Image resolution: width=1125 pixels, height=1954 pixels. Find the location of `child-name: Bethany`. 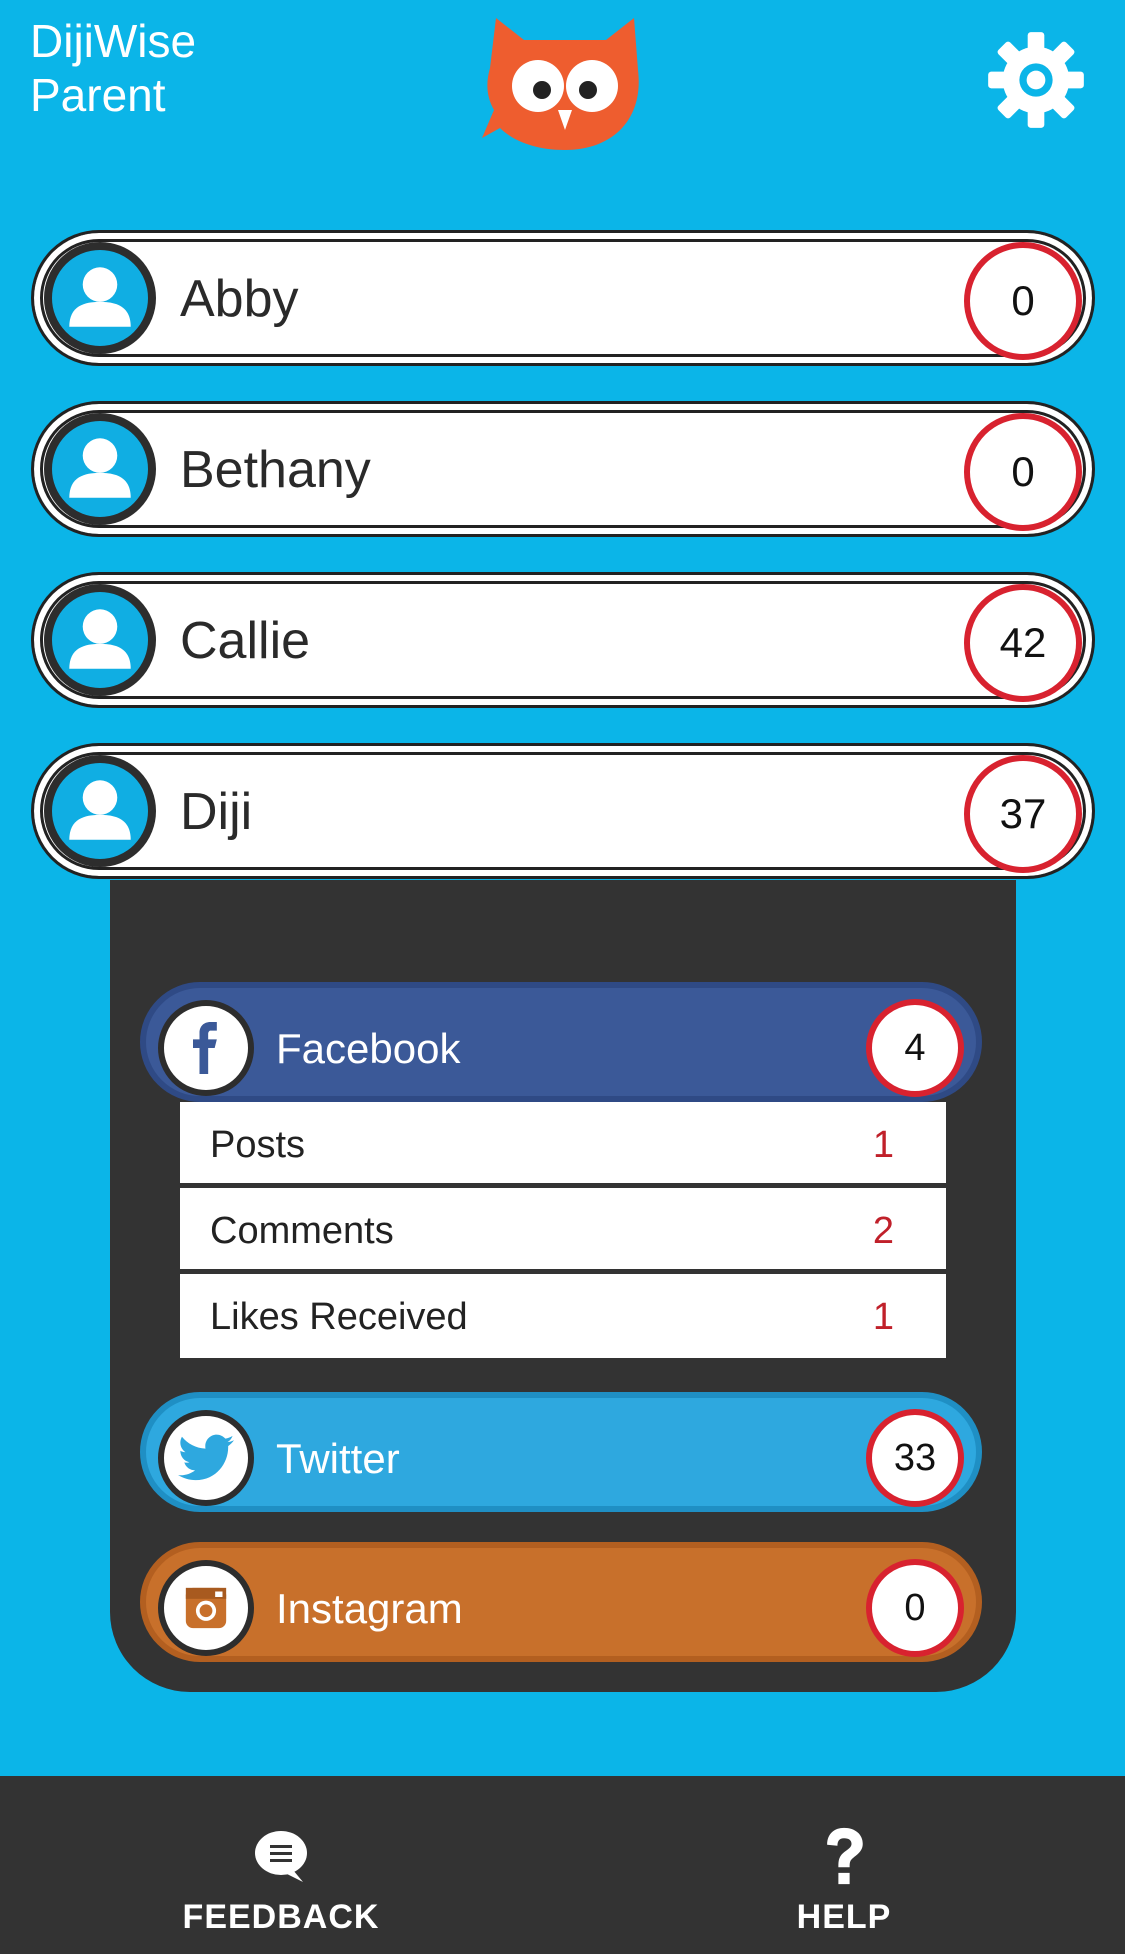

child-name: Bethany is located at coordinates (275, 470).